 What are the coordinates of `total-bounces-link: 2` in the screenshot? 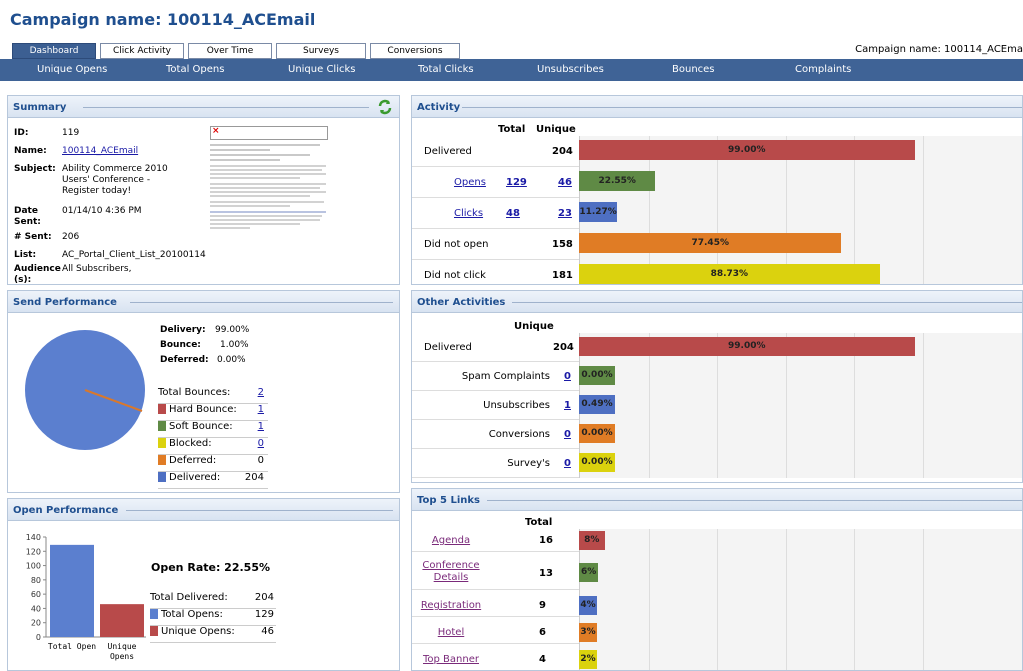 It's located at (261, 392).